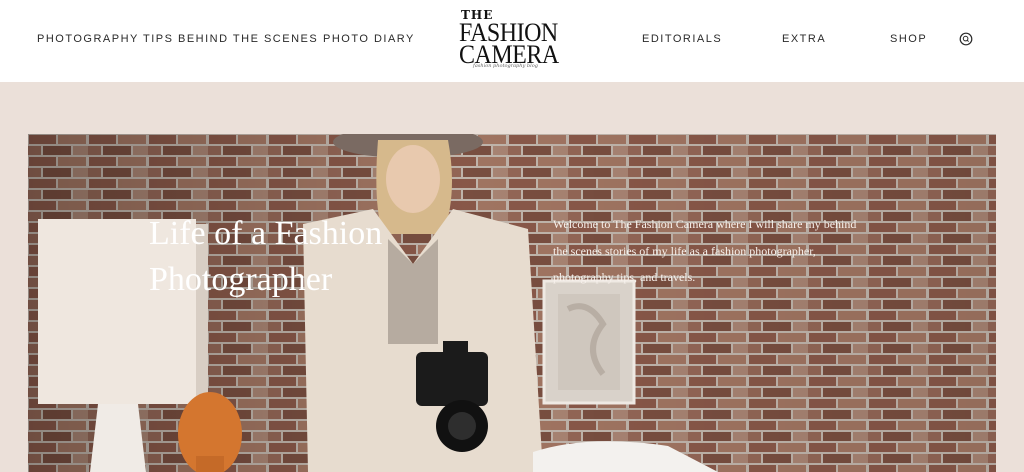  I want to click on hero-title: Life of a Fashion Photographer, so click(266, 256).